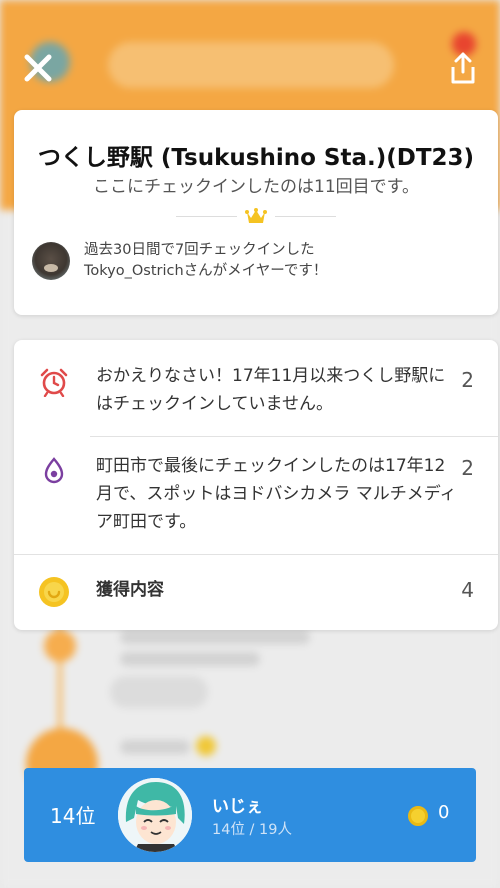 Image resolution: width=500 pixels, height=888 pixels. What do you see at coordinates (54, 382) in the screenshot?
I see `alarm-clock-icon` at bounding box center [54, 382].